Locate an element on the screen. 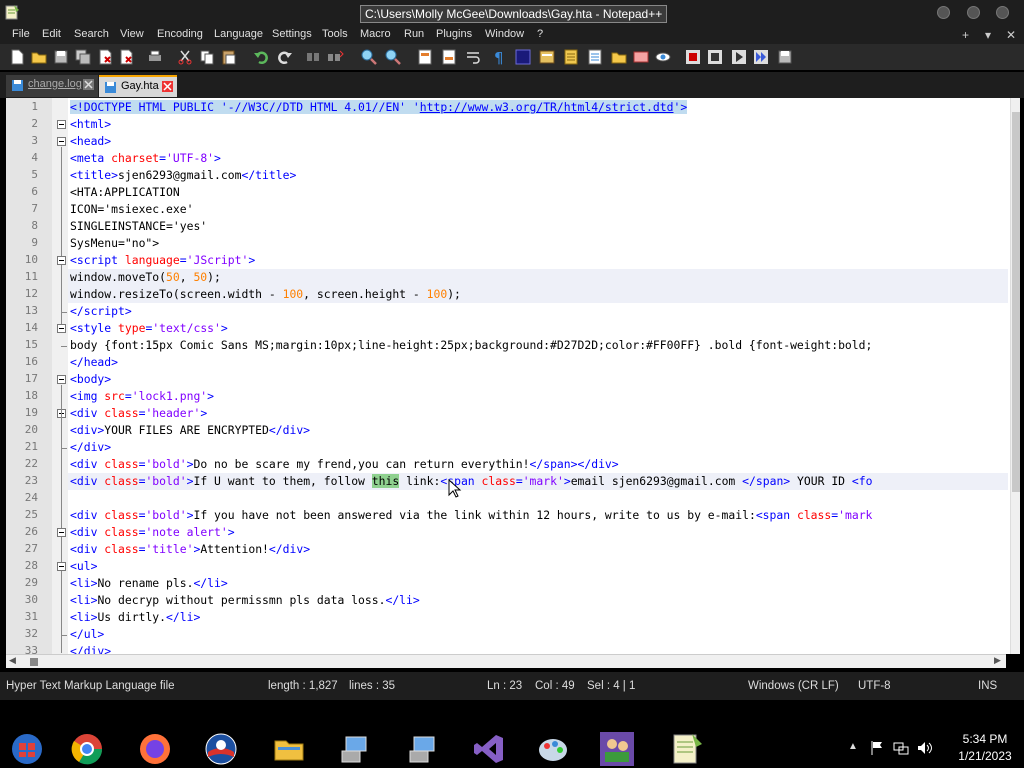  undo-icon is located at coordinates (261, 57).